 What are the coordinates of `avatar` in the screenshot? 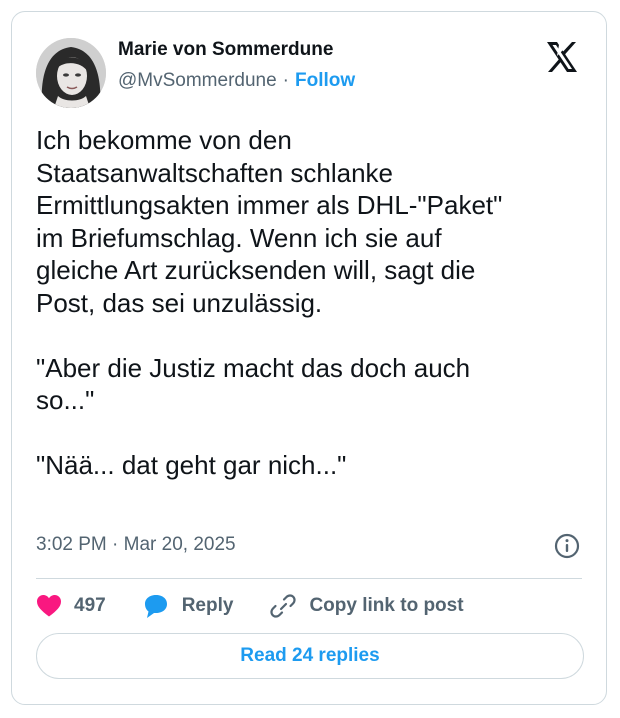 It's located at (71, 73).